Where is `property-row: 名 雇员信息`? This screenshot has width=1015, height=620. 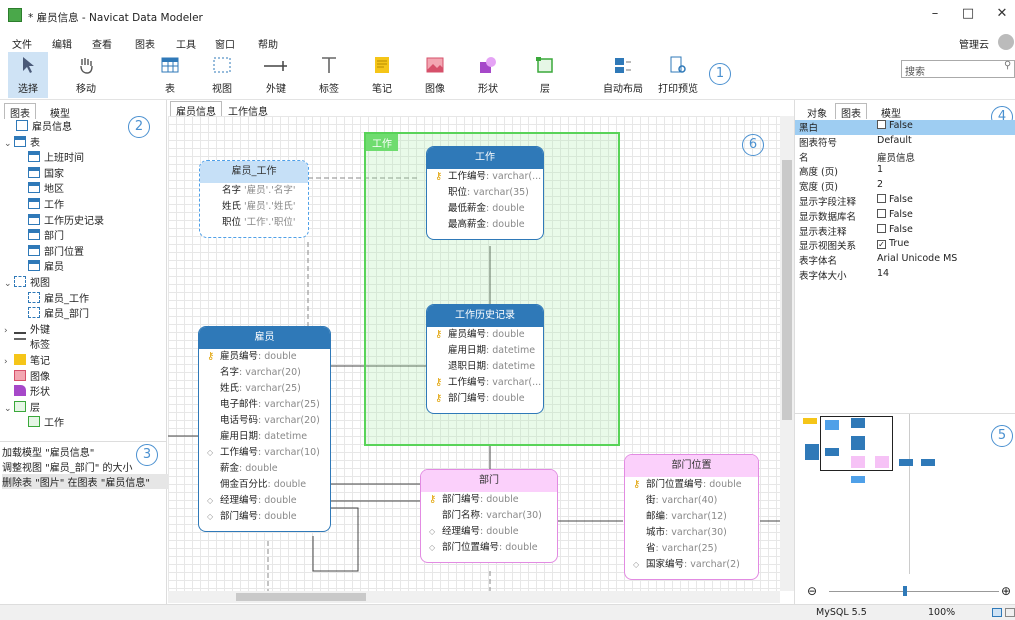 property-row: 名 雇员信息 is located at coordinates (905, 157).